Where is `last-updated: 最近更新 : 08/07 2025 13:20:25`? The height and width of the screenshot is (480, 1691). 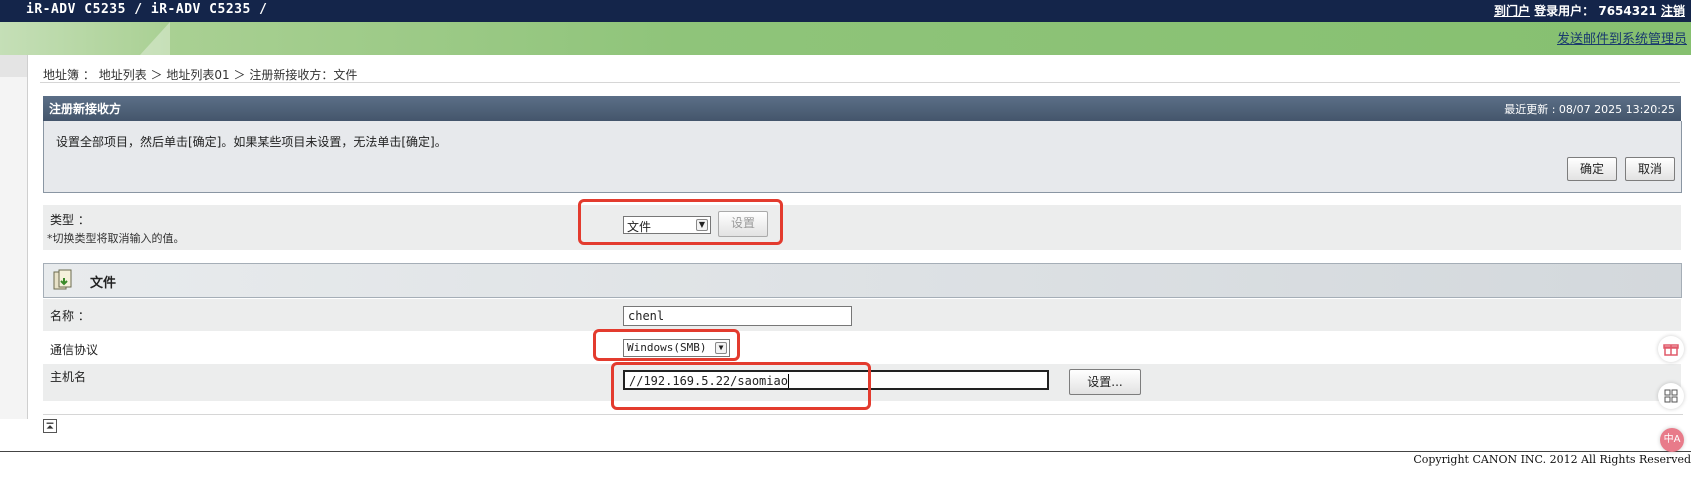
last-updated: 最近更新 : 08/07 2025 13:20:25 is located at coordinates (1589, 109).